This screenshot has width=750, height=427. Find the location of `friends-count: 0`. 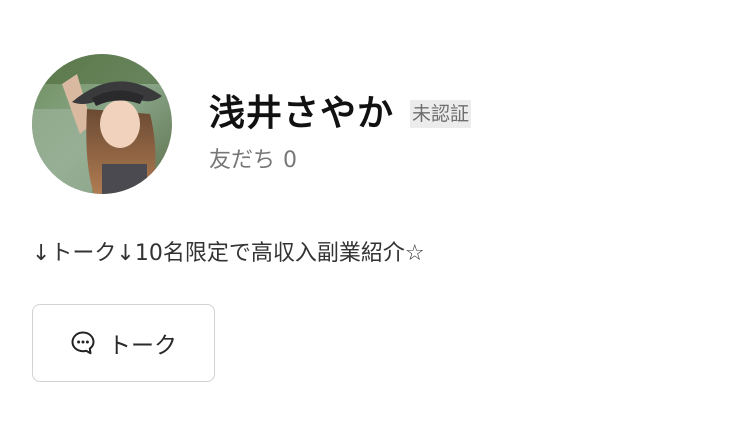

friends-count: 0 is located at coordinates (290, 160).